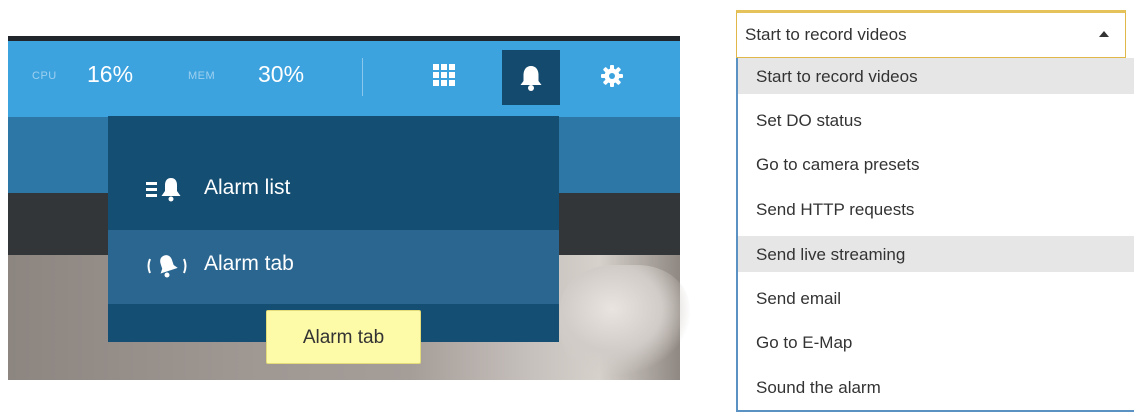 Image resolution: width=1134 pixels, height=416 pixels. I want to click on option-send-http-requests: Send HTTP requests, so click(936, 209).